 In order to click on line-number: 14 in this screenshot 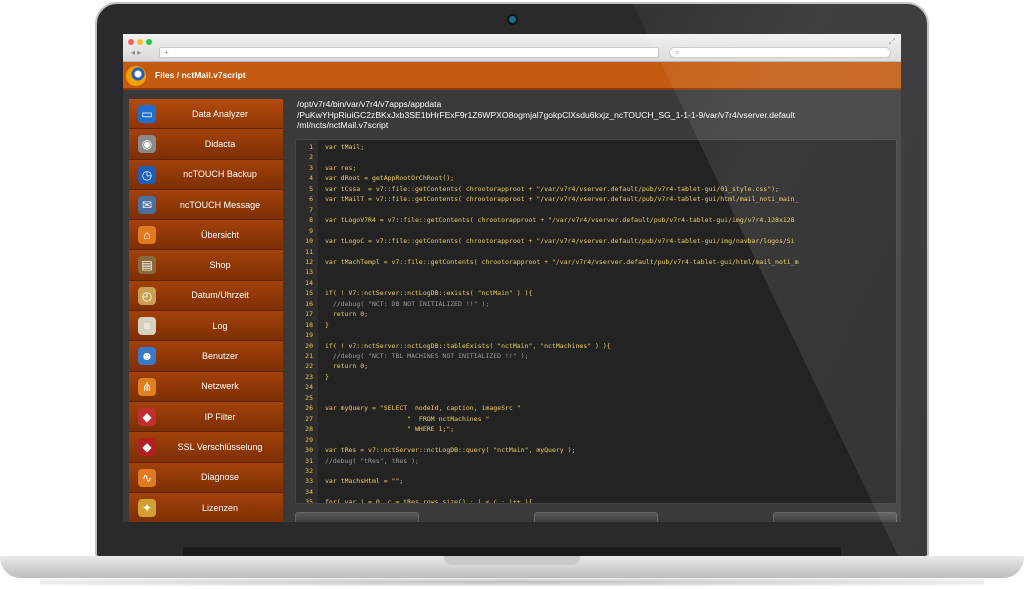, I will do `click(309, 282)`.